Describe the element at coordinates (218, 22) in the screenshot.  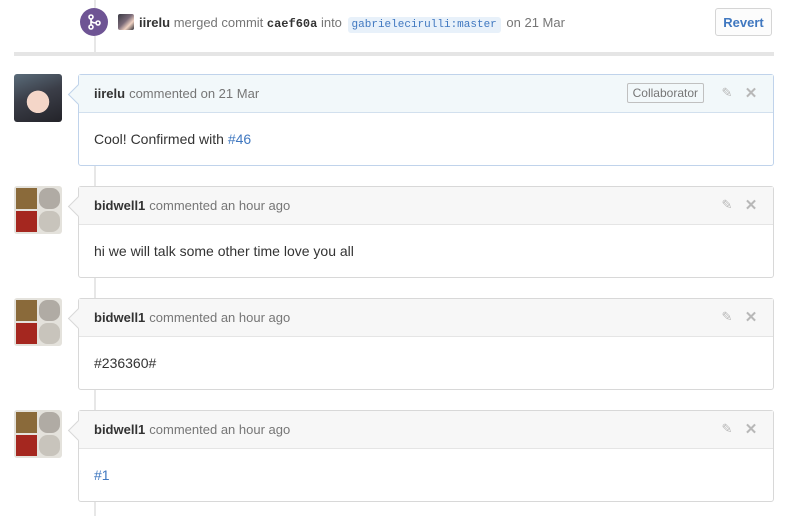
I see `merge-action-text: merged commit` at that location.